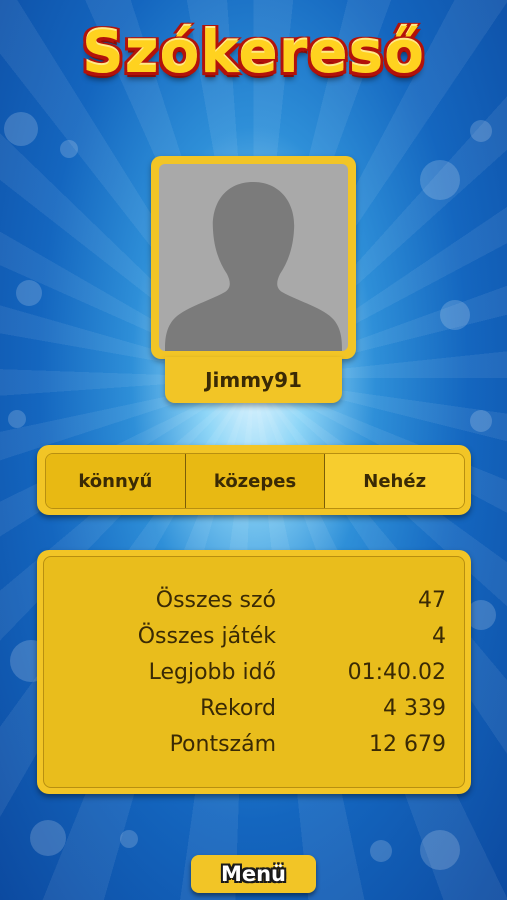 The image size is (507, 900). I want to click on stat-row-total-games: Összes játék 4, so click(254, 642).